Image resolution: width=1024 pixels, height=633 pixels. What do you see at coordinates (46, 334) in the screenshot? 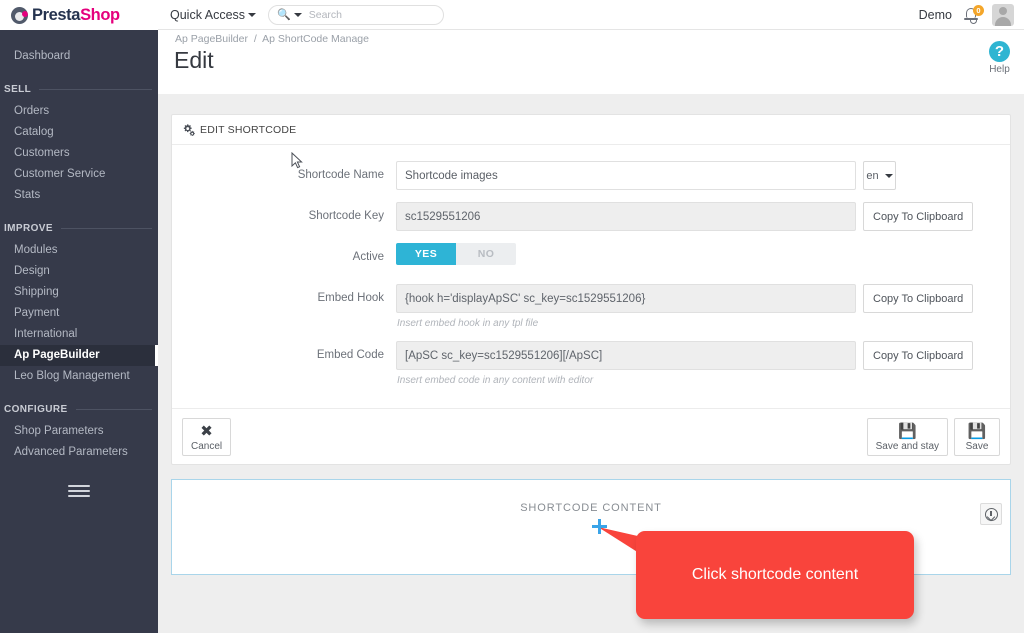
I see `sidebar-item-label: International` at bounding box center [46, 334].